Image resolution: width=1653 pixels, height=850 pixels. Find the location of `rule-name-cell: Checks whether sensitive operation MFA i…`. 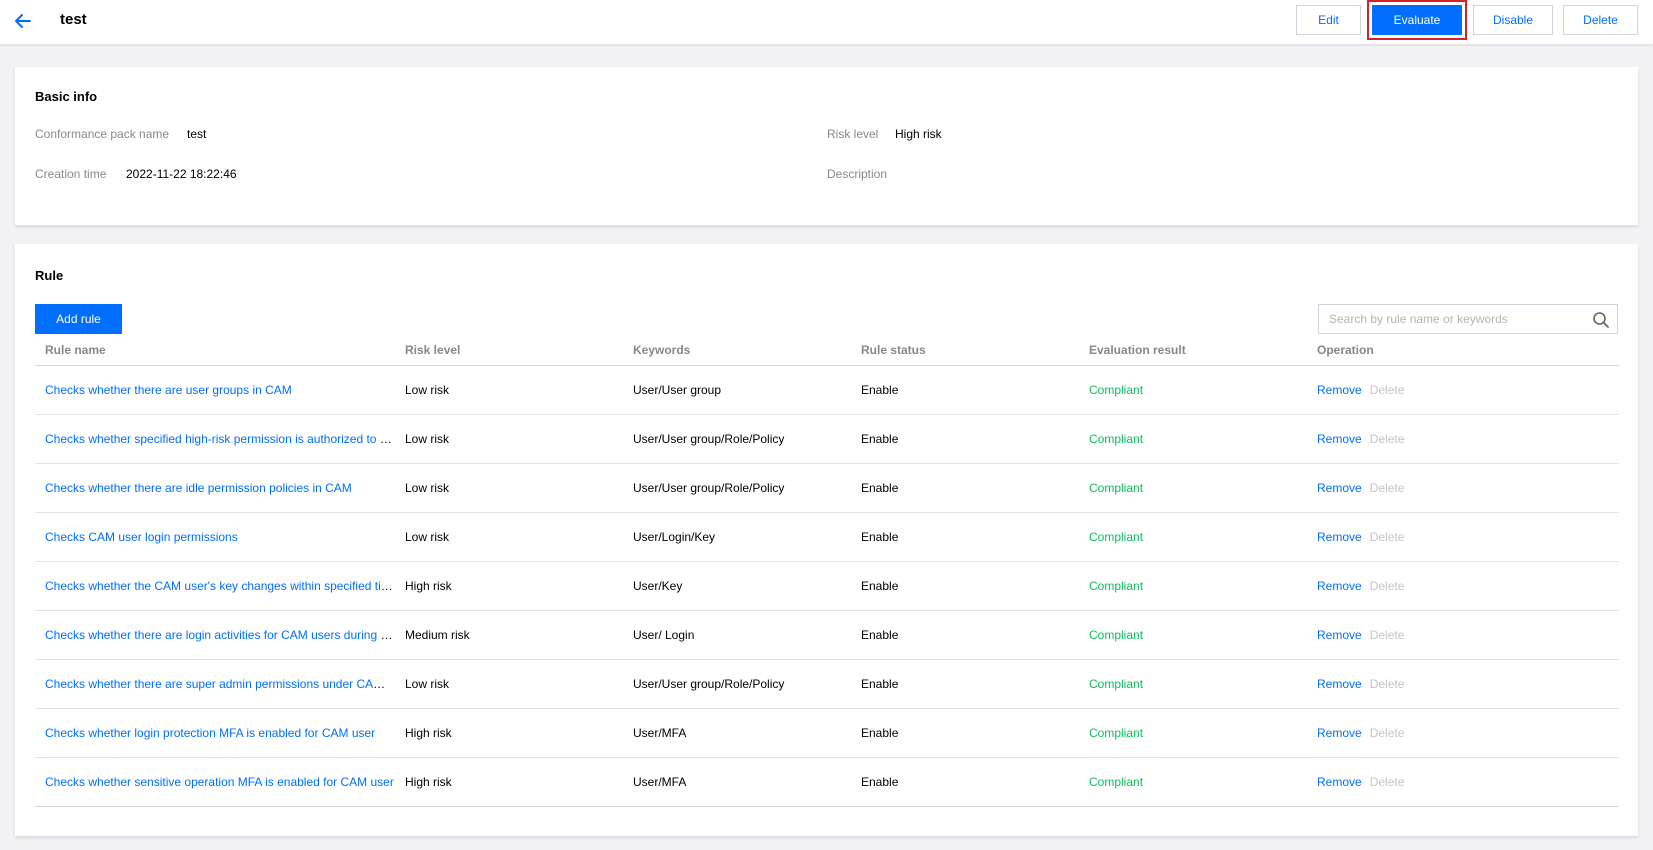

rule-name-cell: Checks whether sensitive operation MFA i… is located at coordinates (215, 782).